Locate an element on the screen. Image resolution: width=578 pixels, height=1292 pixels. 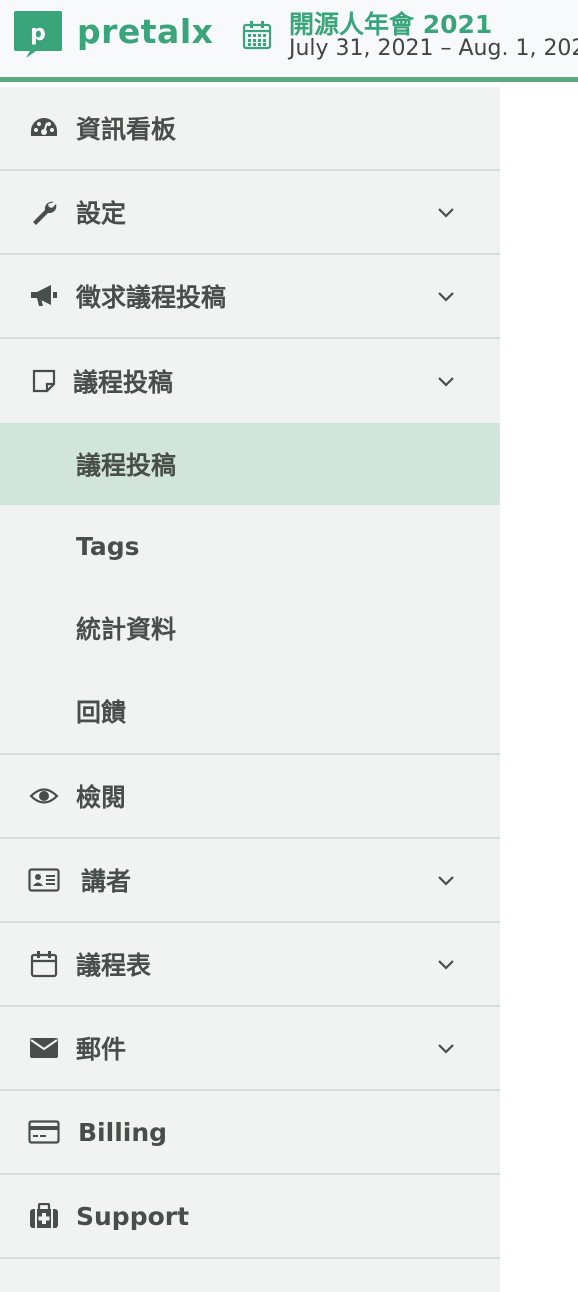
credit-card-icon is located at coordinates (44, 1132).